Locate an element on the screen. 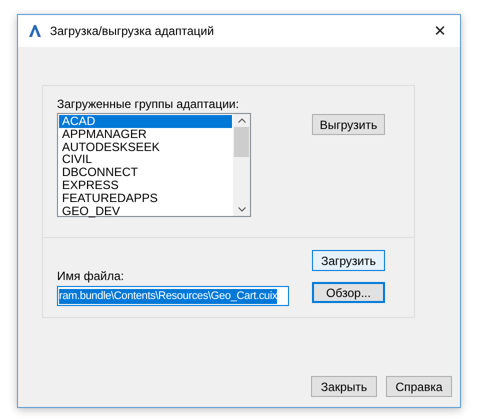  file-name-label: Имя файла: is located at coordinates (91, 276).